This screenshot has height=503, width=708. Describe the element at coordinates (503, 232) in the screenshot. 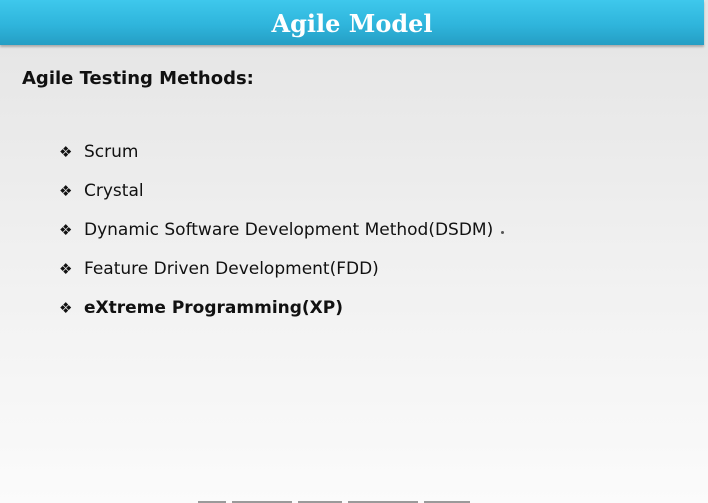

I see `stray-dot-mark` at that location.